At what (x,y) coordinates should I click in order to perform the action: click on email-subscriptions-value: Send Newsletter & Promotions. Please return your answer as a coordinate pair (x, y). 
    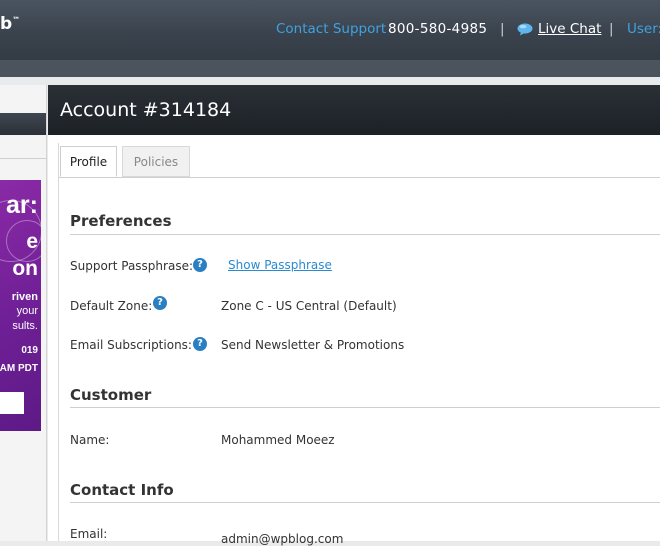
    Looking at the image, I should click on (313, 345).